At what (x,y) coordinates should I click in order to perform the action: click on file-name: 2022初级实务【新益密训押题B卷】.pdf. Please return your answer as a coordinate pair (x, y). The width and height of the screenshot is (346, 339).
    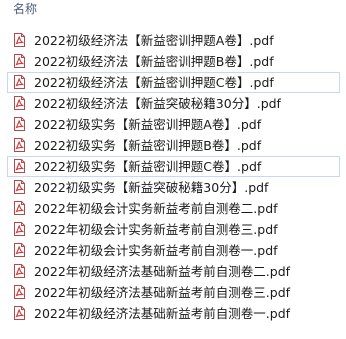
    Looking at the image, I should click on (148, 145).